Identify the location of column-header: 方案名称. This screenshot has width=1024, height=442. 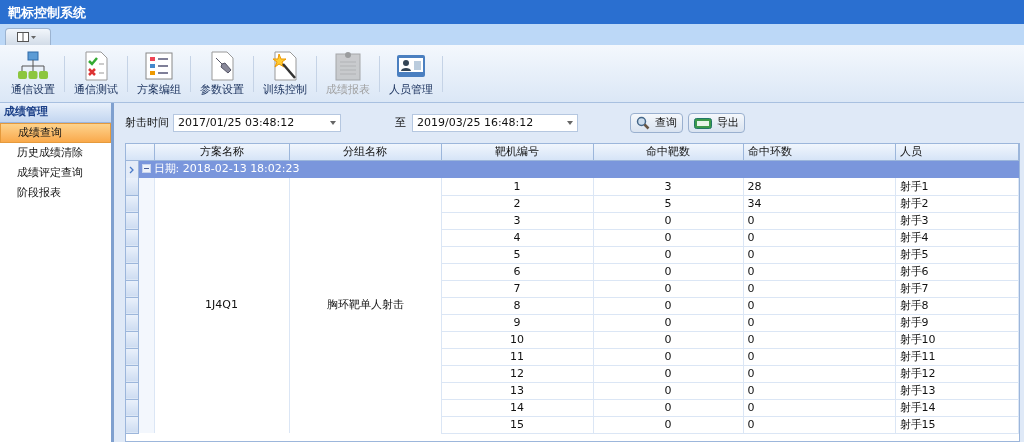
(221, 152).